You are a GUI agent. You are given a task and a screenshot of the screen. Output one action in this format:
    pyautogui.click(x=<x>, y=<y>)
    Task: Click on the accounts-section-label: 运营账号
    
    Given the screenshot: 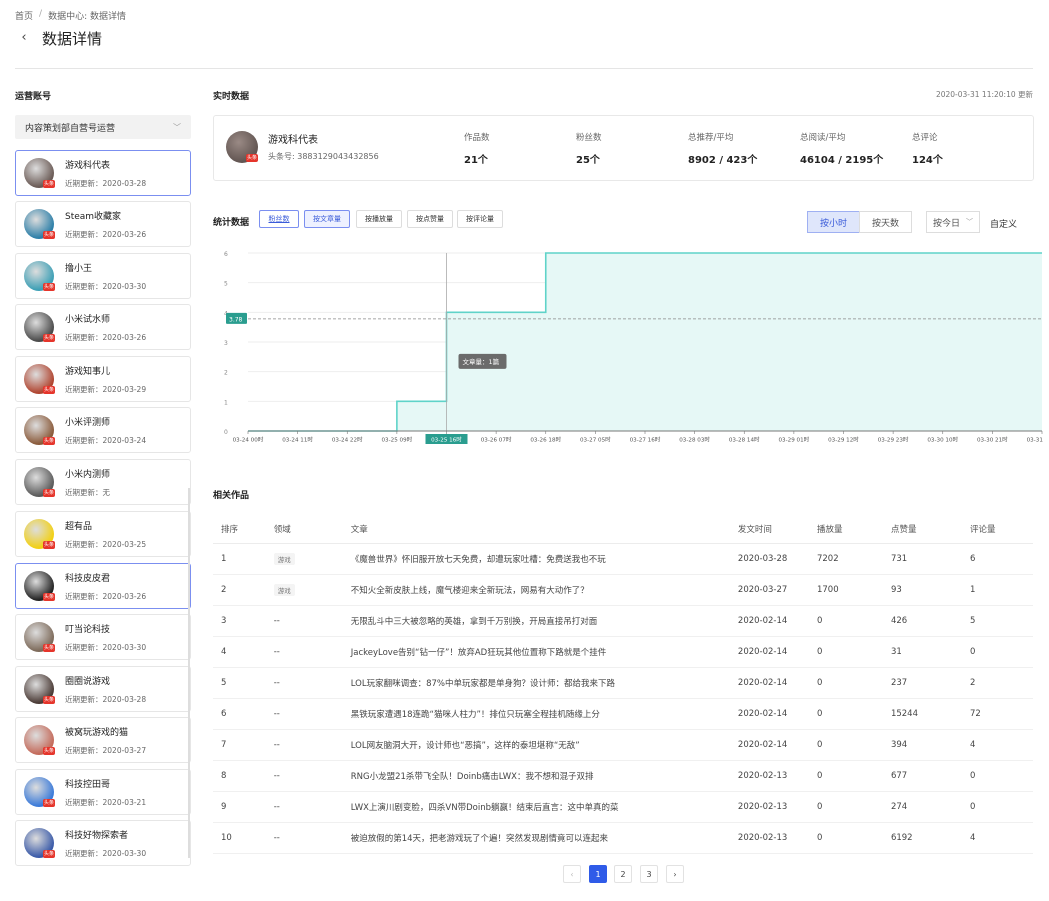 What is the action you would take?
    pyautogui.click(x=33, y=97)
    